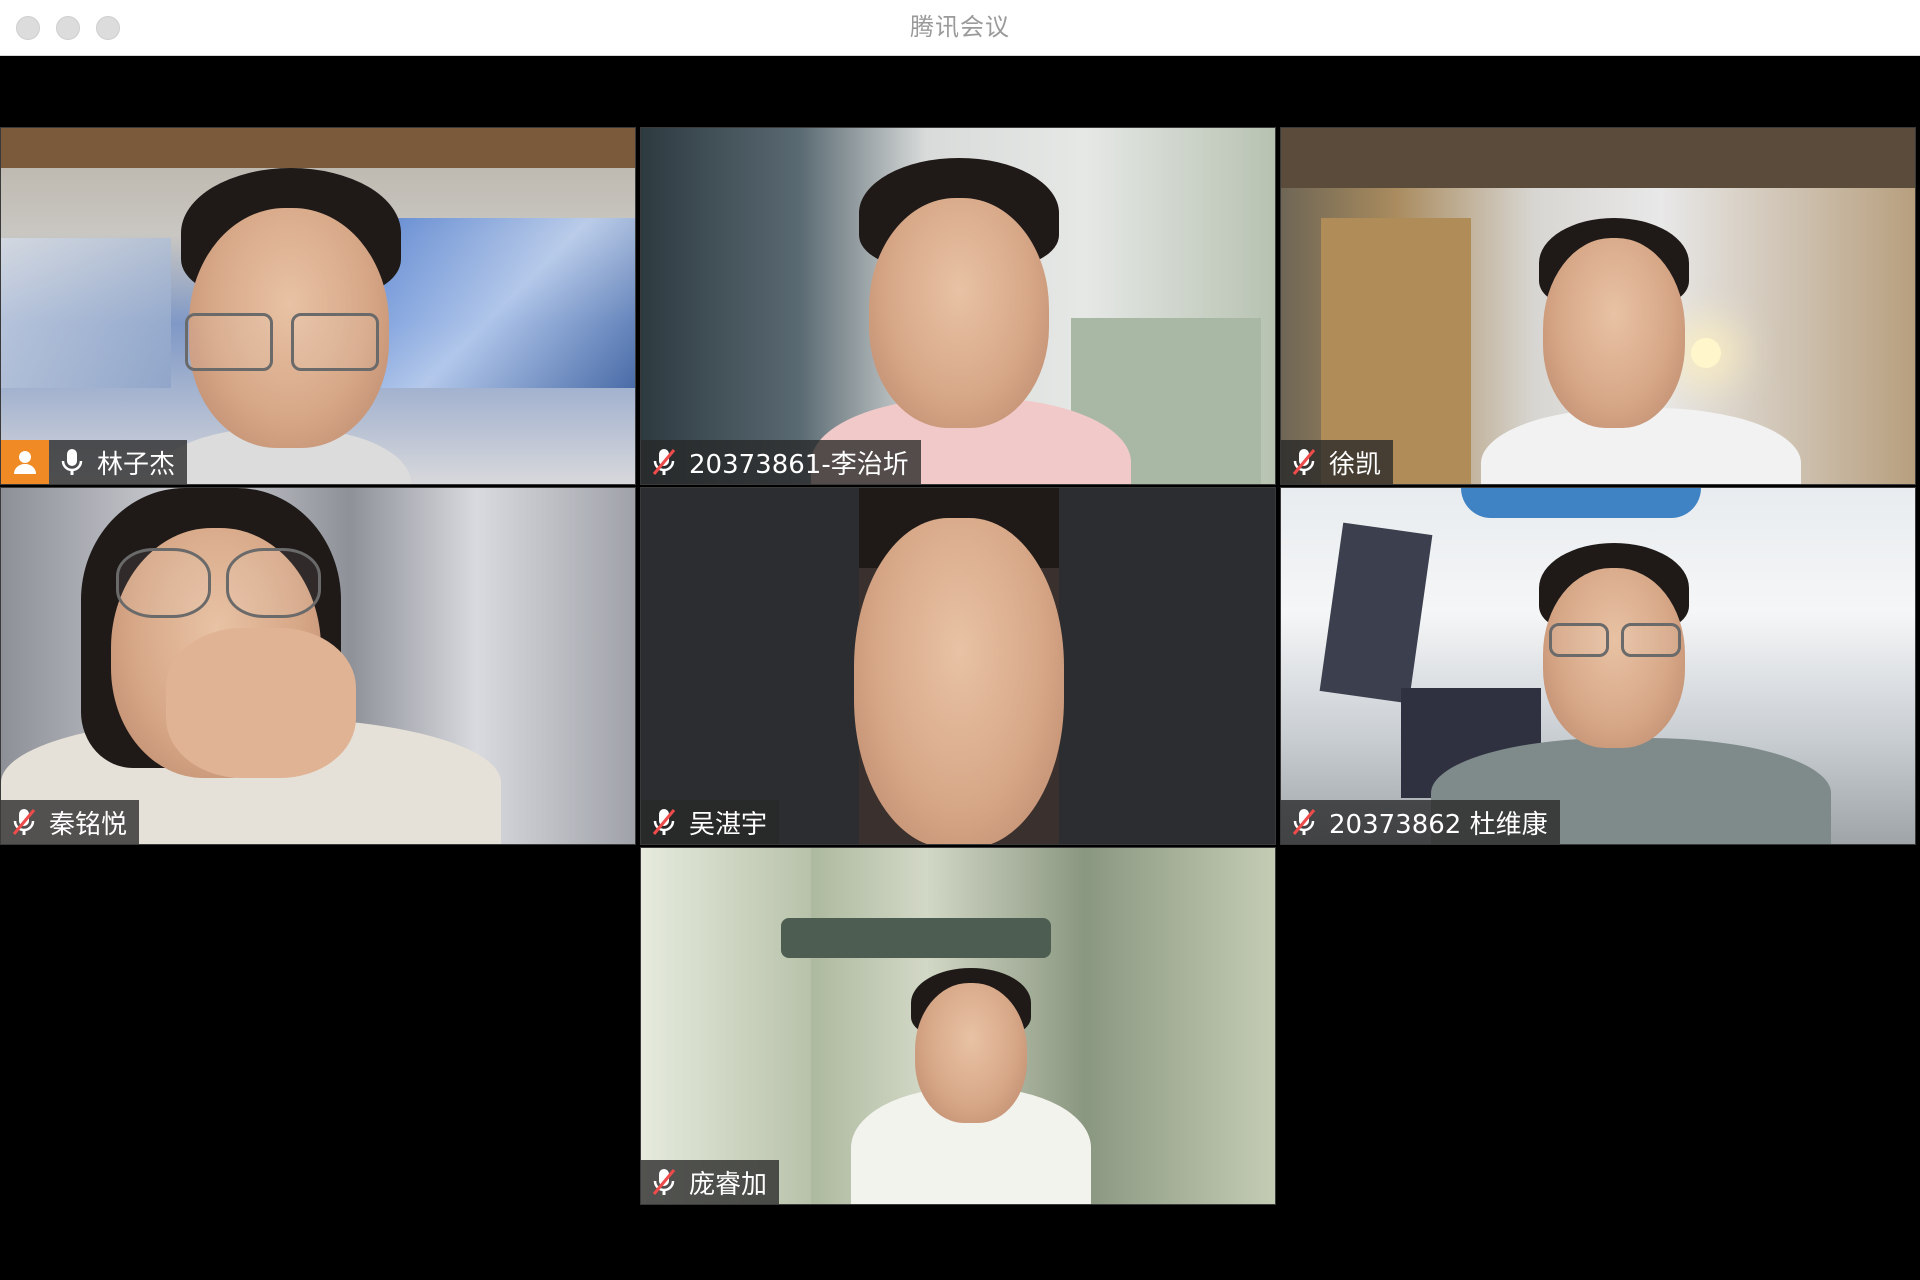 This screenshot has height=1280, width=1920. Describe the element at coordinates (1438, 824) in the screenshot. I see `participant-name: 20373862 杜维康` at that location.